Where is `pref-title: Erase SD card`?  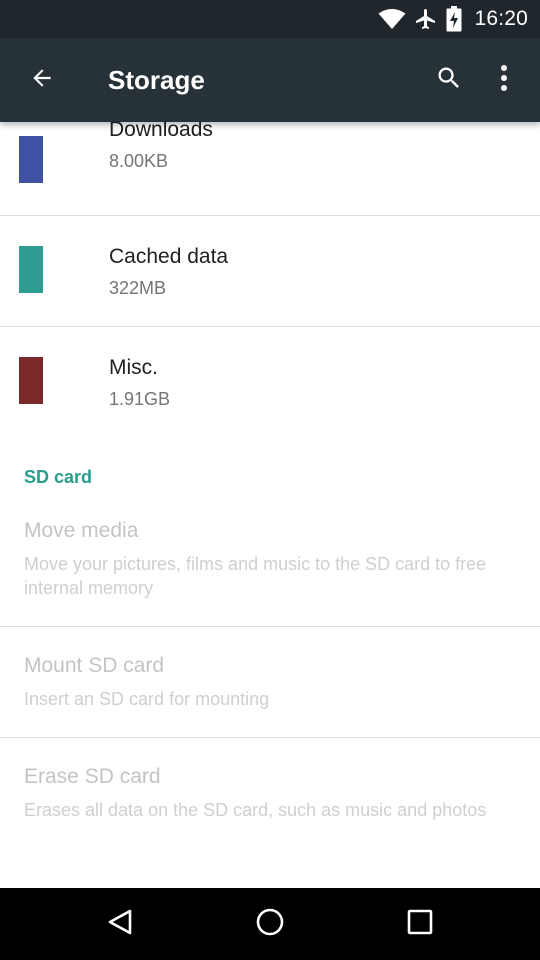
pref-title: Erase SD card is located at coordinates (92, 776).